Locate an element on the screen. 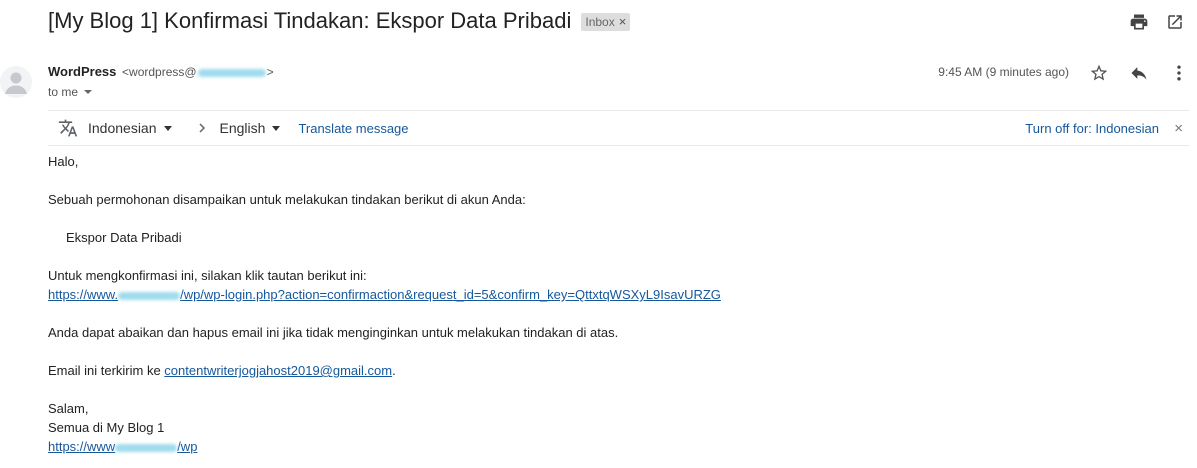  subject-actions is located at coordinates (1157, 22).